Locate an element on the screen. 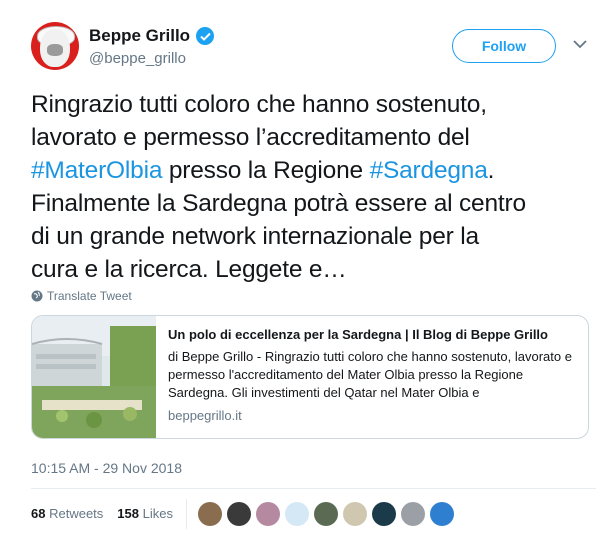 This screenshot has height=536, width=614. tweet-timestamp: 10:15 AM - 29 Nov 2018 is located at coordinates (106, 468).